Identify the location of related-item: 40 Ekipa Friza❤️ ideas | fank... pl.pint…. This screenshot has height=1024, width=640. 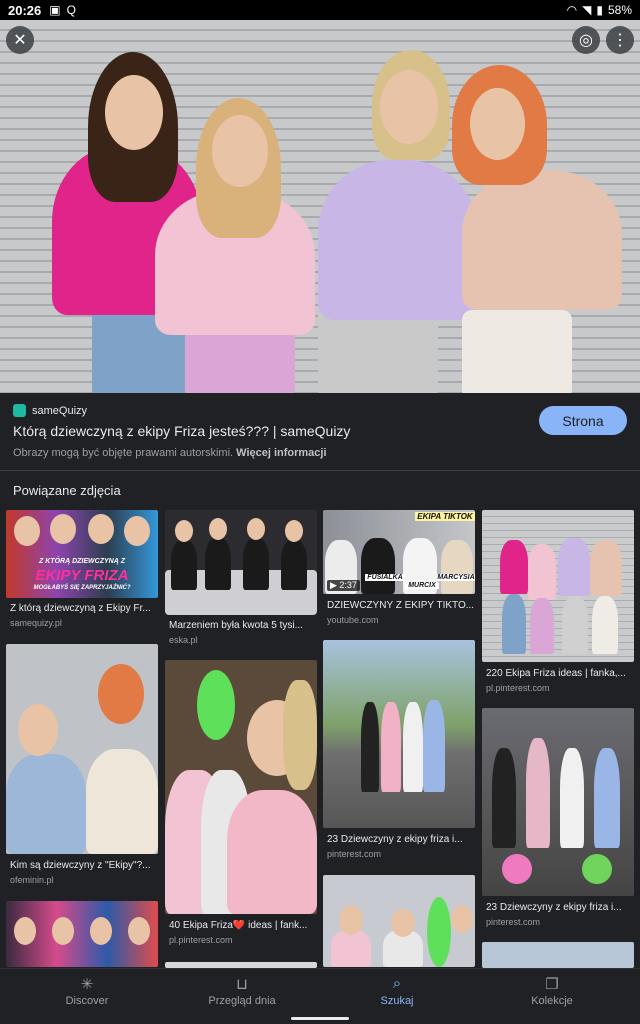
(241, 805).